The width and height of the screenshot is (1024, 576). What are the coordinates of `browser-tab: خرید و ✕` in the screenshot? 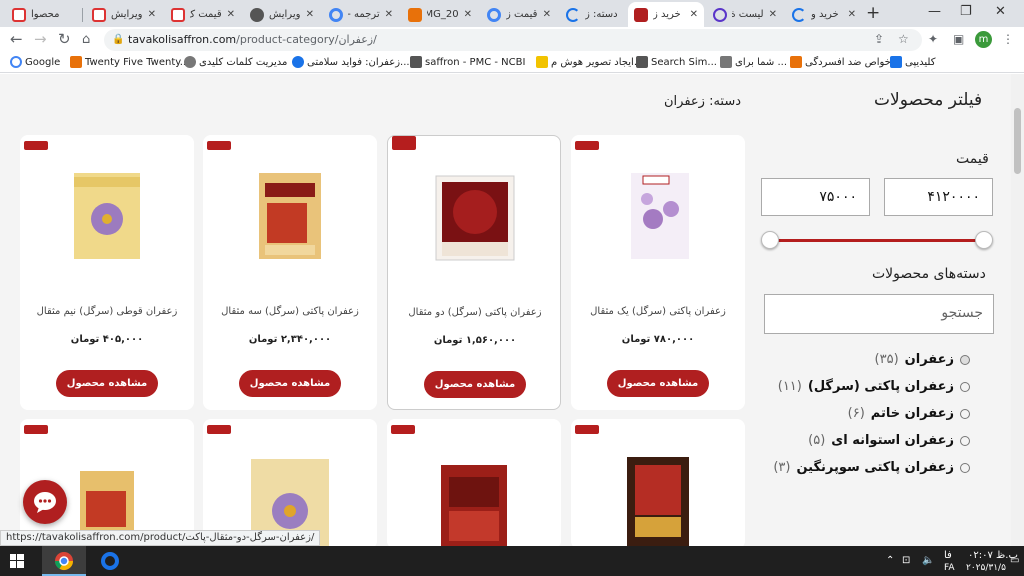 It's located at (824, 14).